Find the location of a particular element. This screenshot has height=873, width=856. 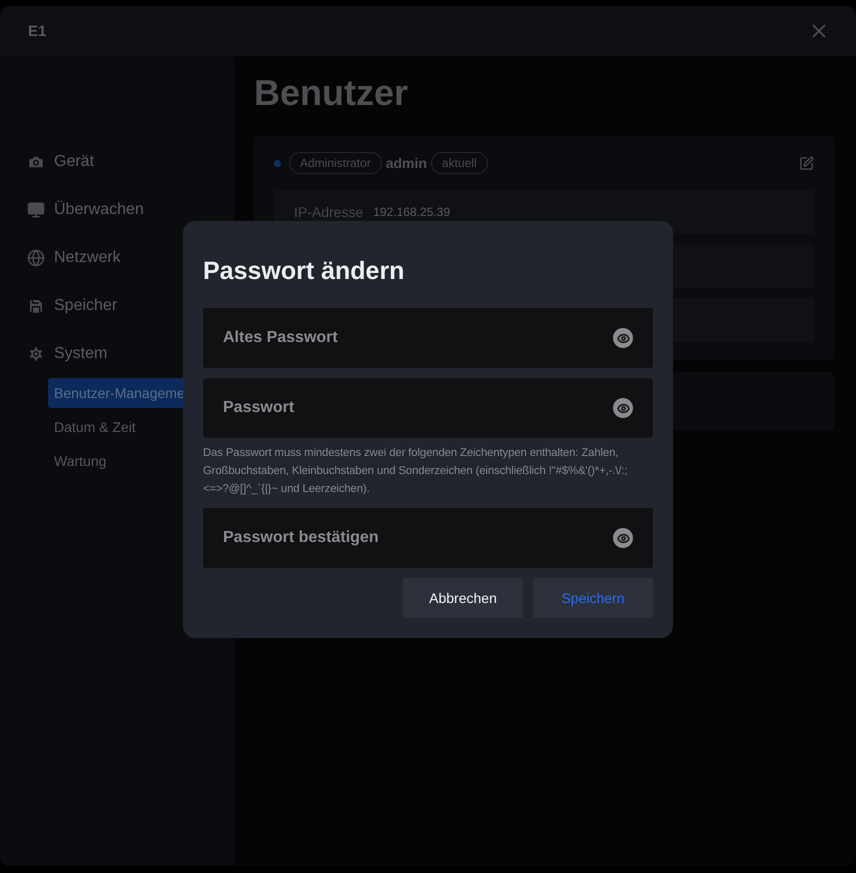

sidebar-item: System is located at coordinates (81, 354).